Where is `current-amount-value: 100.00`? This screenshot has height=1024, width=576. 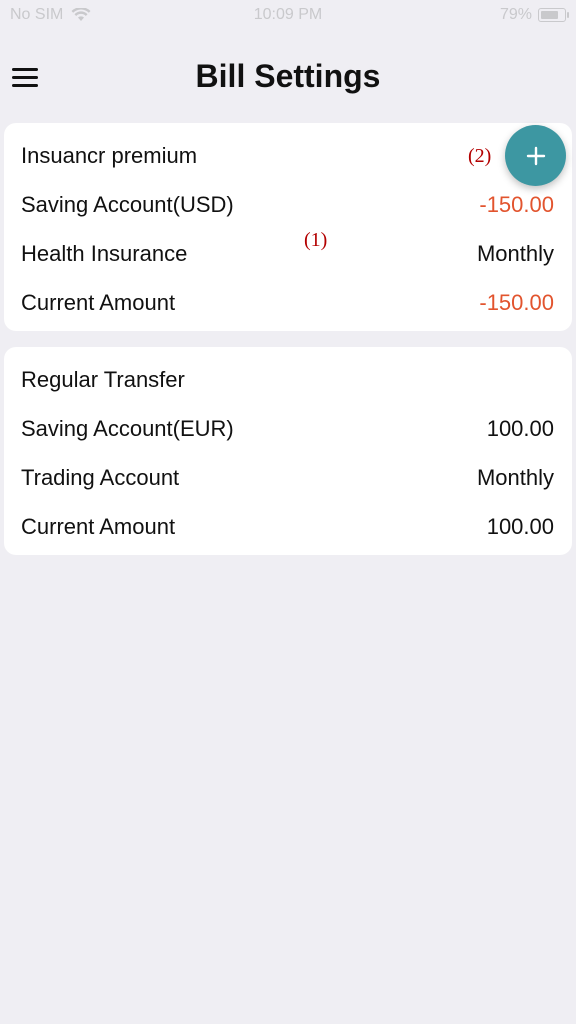
current-amount-value: 100.00 is located at coordinates (520, 526).